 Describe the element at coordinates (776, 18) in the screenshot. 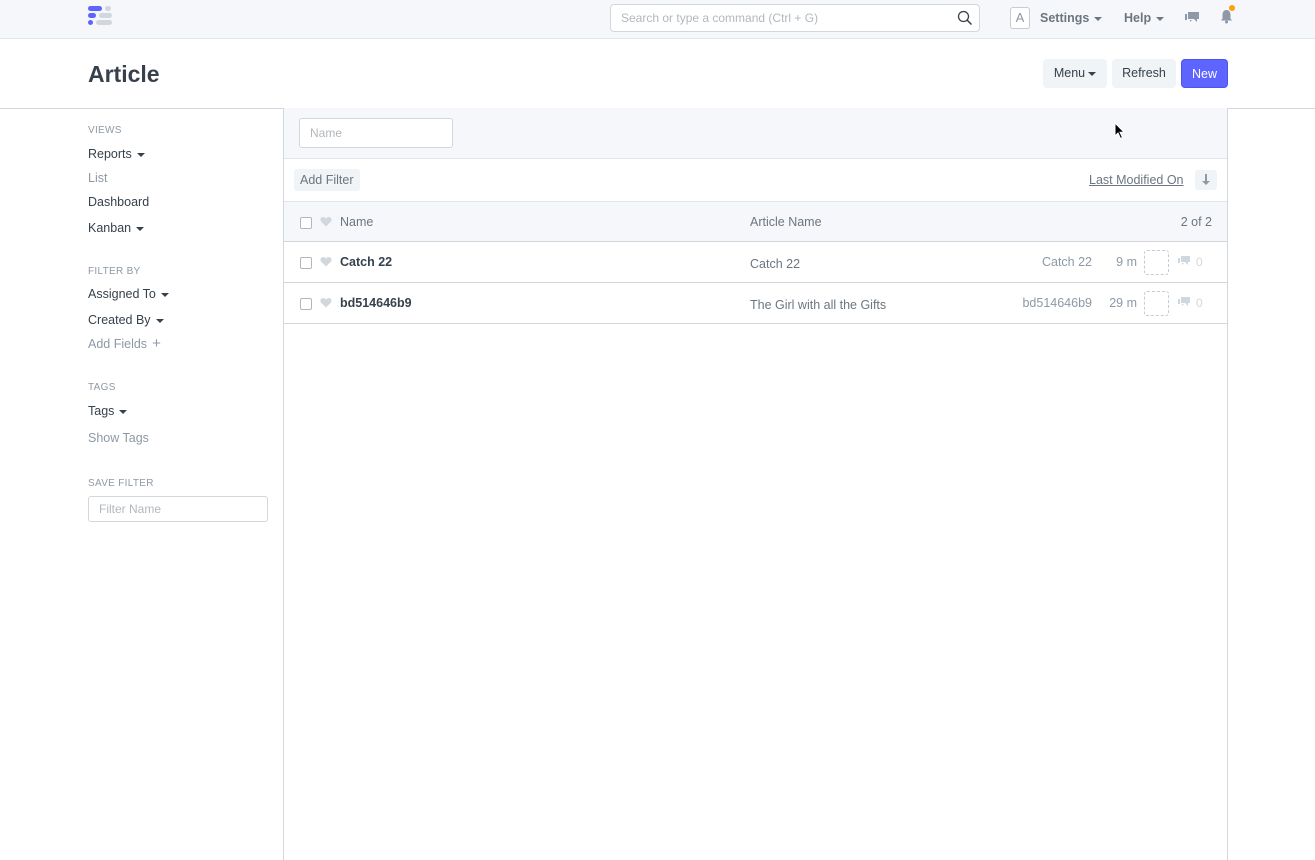

I see `search-input` at that location.